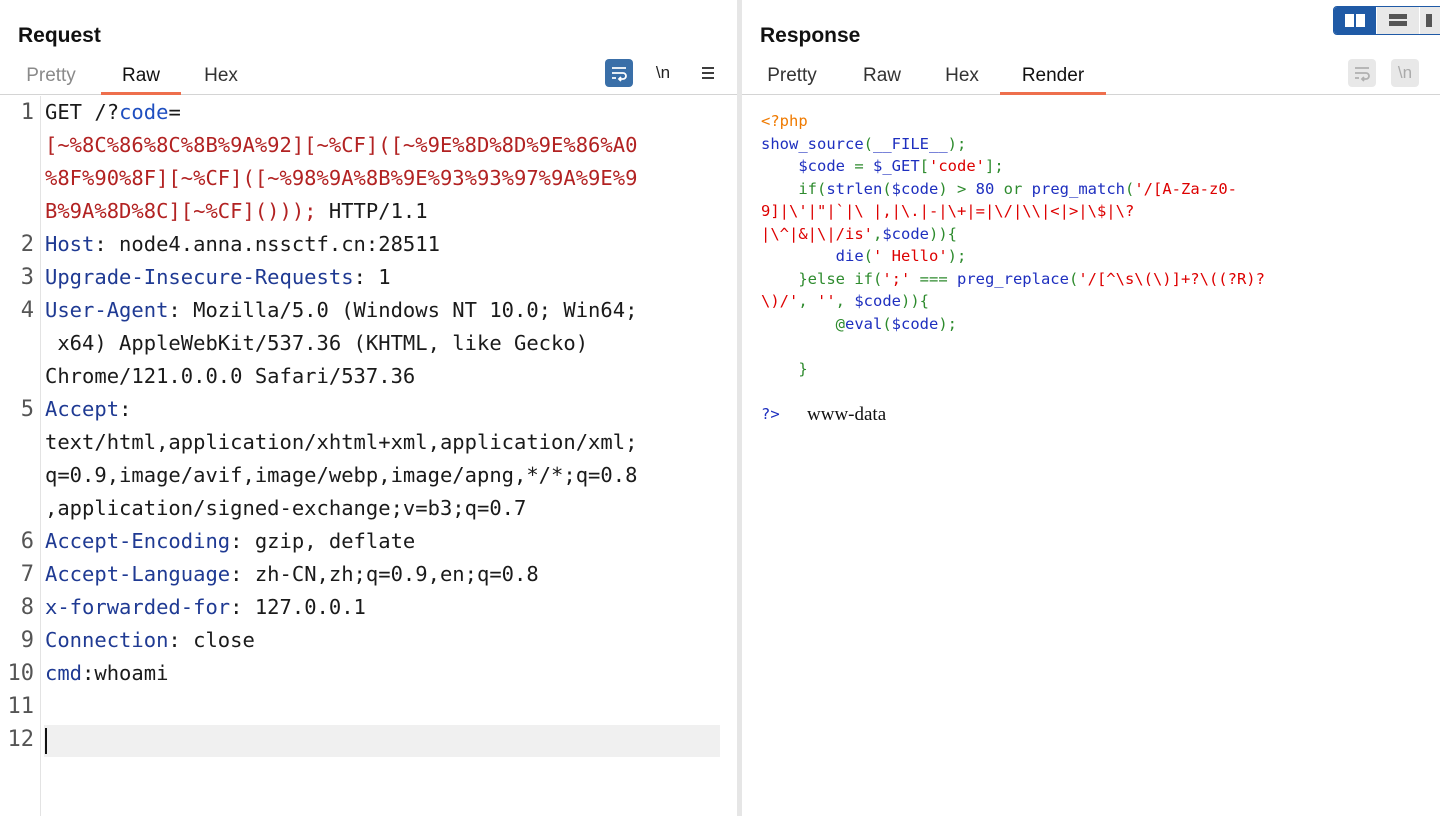 The width and height of the screenshot is (1440, 816). What do you see at coordinates (21, 706) in the screenshot?
I see `line-number: 11` at bounding box center [21, 706].